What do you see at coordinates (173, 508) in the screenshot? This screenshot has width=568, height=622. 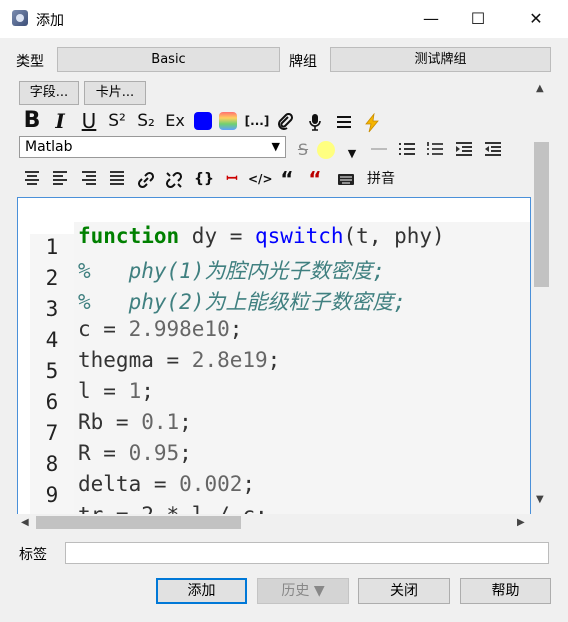 I see `code-line: tr = 2 * l / c;` at bounding box center [173, 508].